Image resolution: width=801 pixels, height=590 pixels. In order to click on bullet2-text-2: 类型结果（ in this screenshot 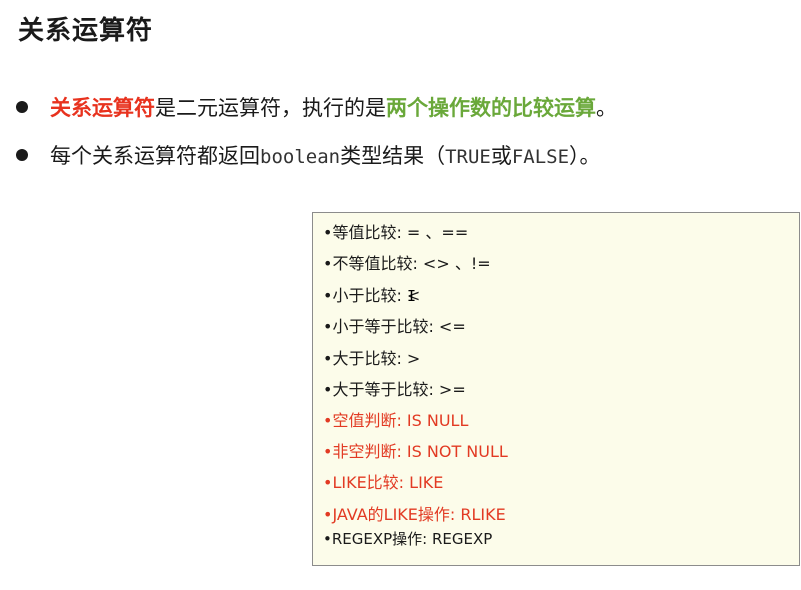, I will do `click(393, 156)`.